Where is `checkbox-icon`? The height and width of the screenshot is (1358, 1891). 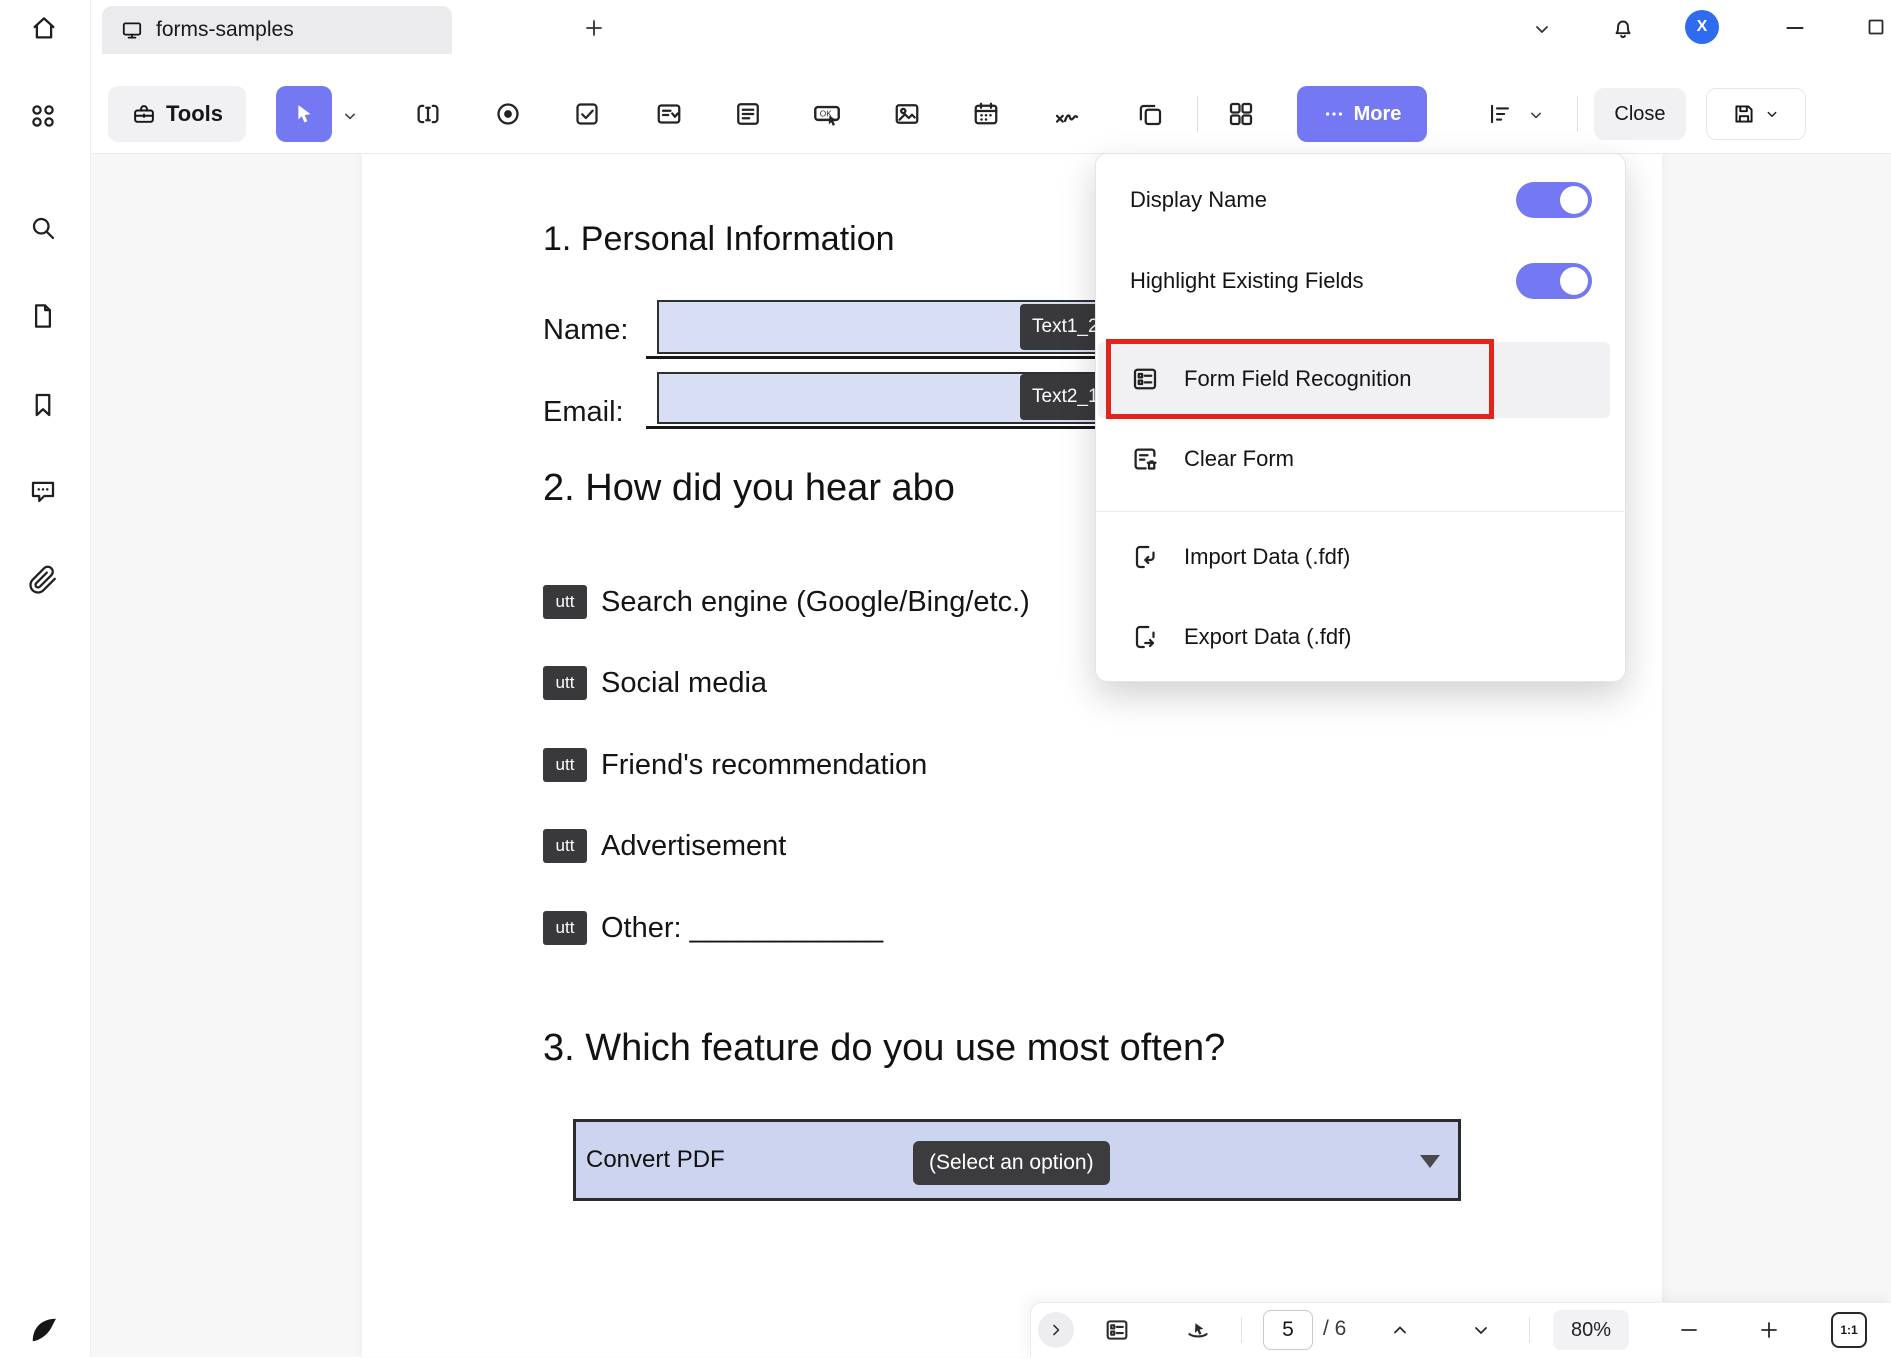 checkbox-icon is located at coordinates (587, 114).